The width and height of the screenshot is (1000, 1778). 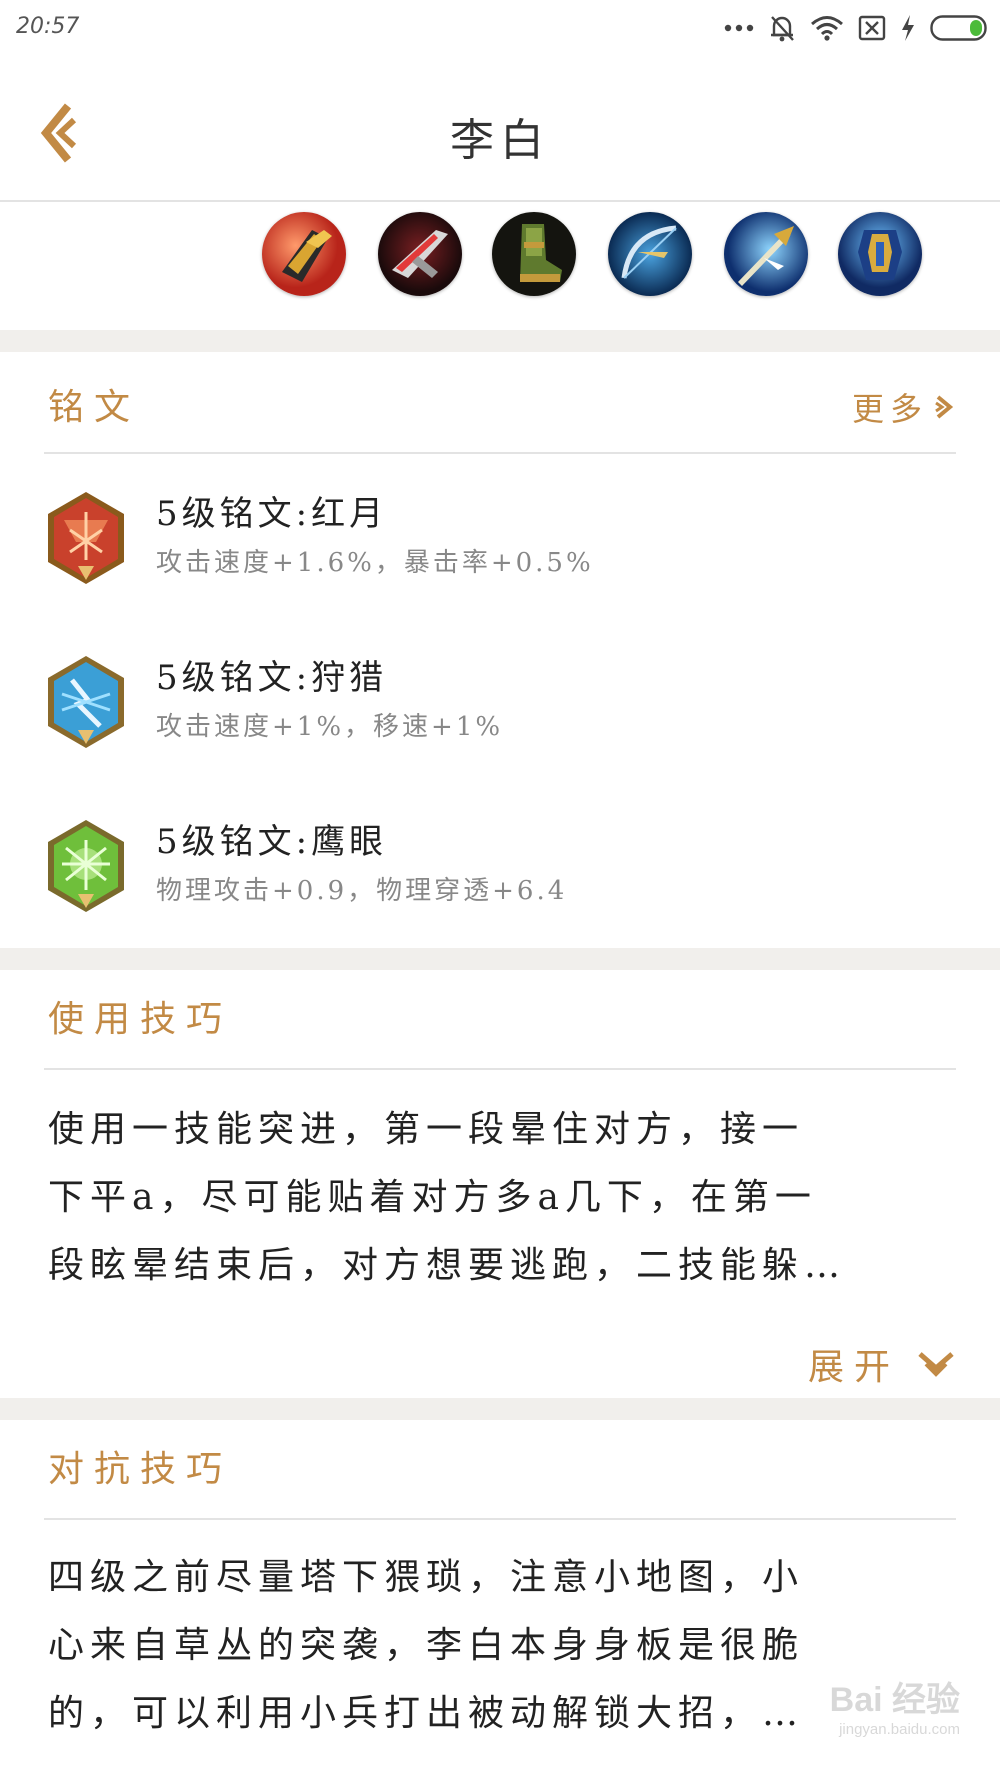 I want to click on recommended-items, so click(x=500, y=267).